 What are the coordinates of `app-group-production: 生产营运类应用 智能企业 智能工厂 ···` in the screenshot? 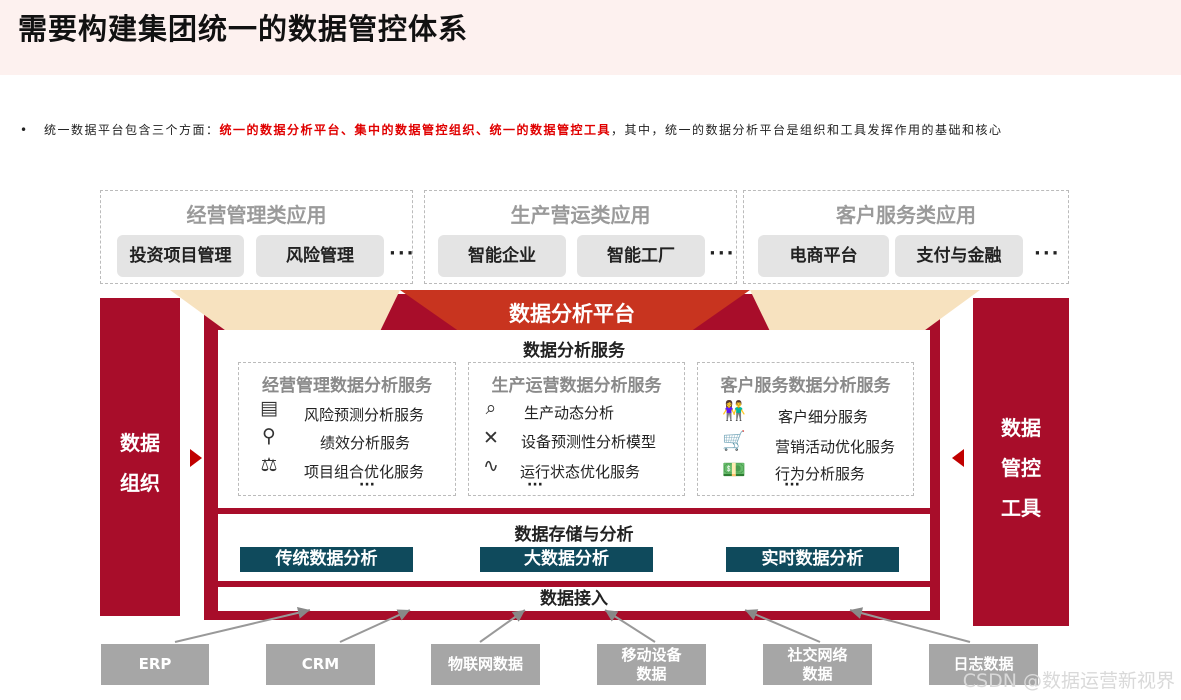 It's located at (580, 237).